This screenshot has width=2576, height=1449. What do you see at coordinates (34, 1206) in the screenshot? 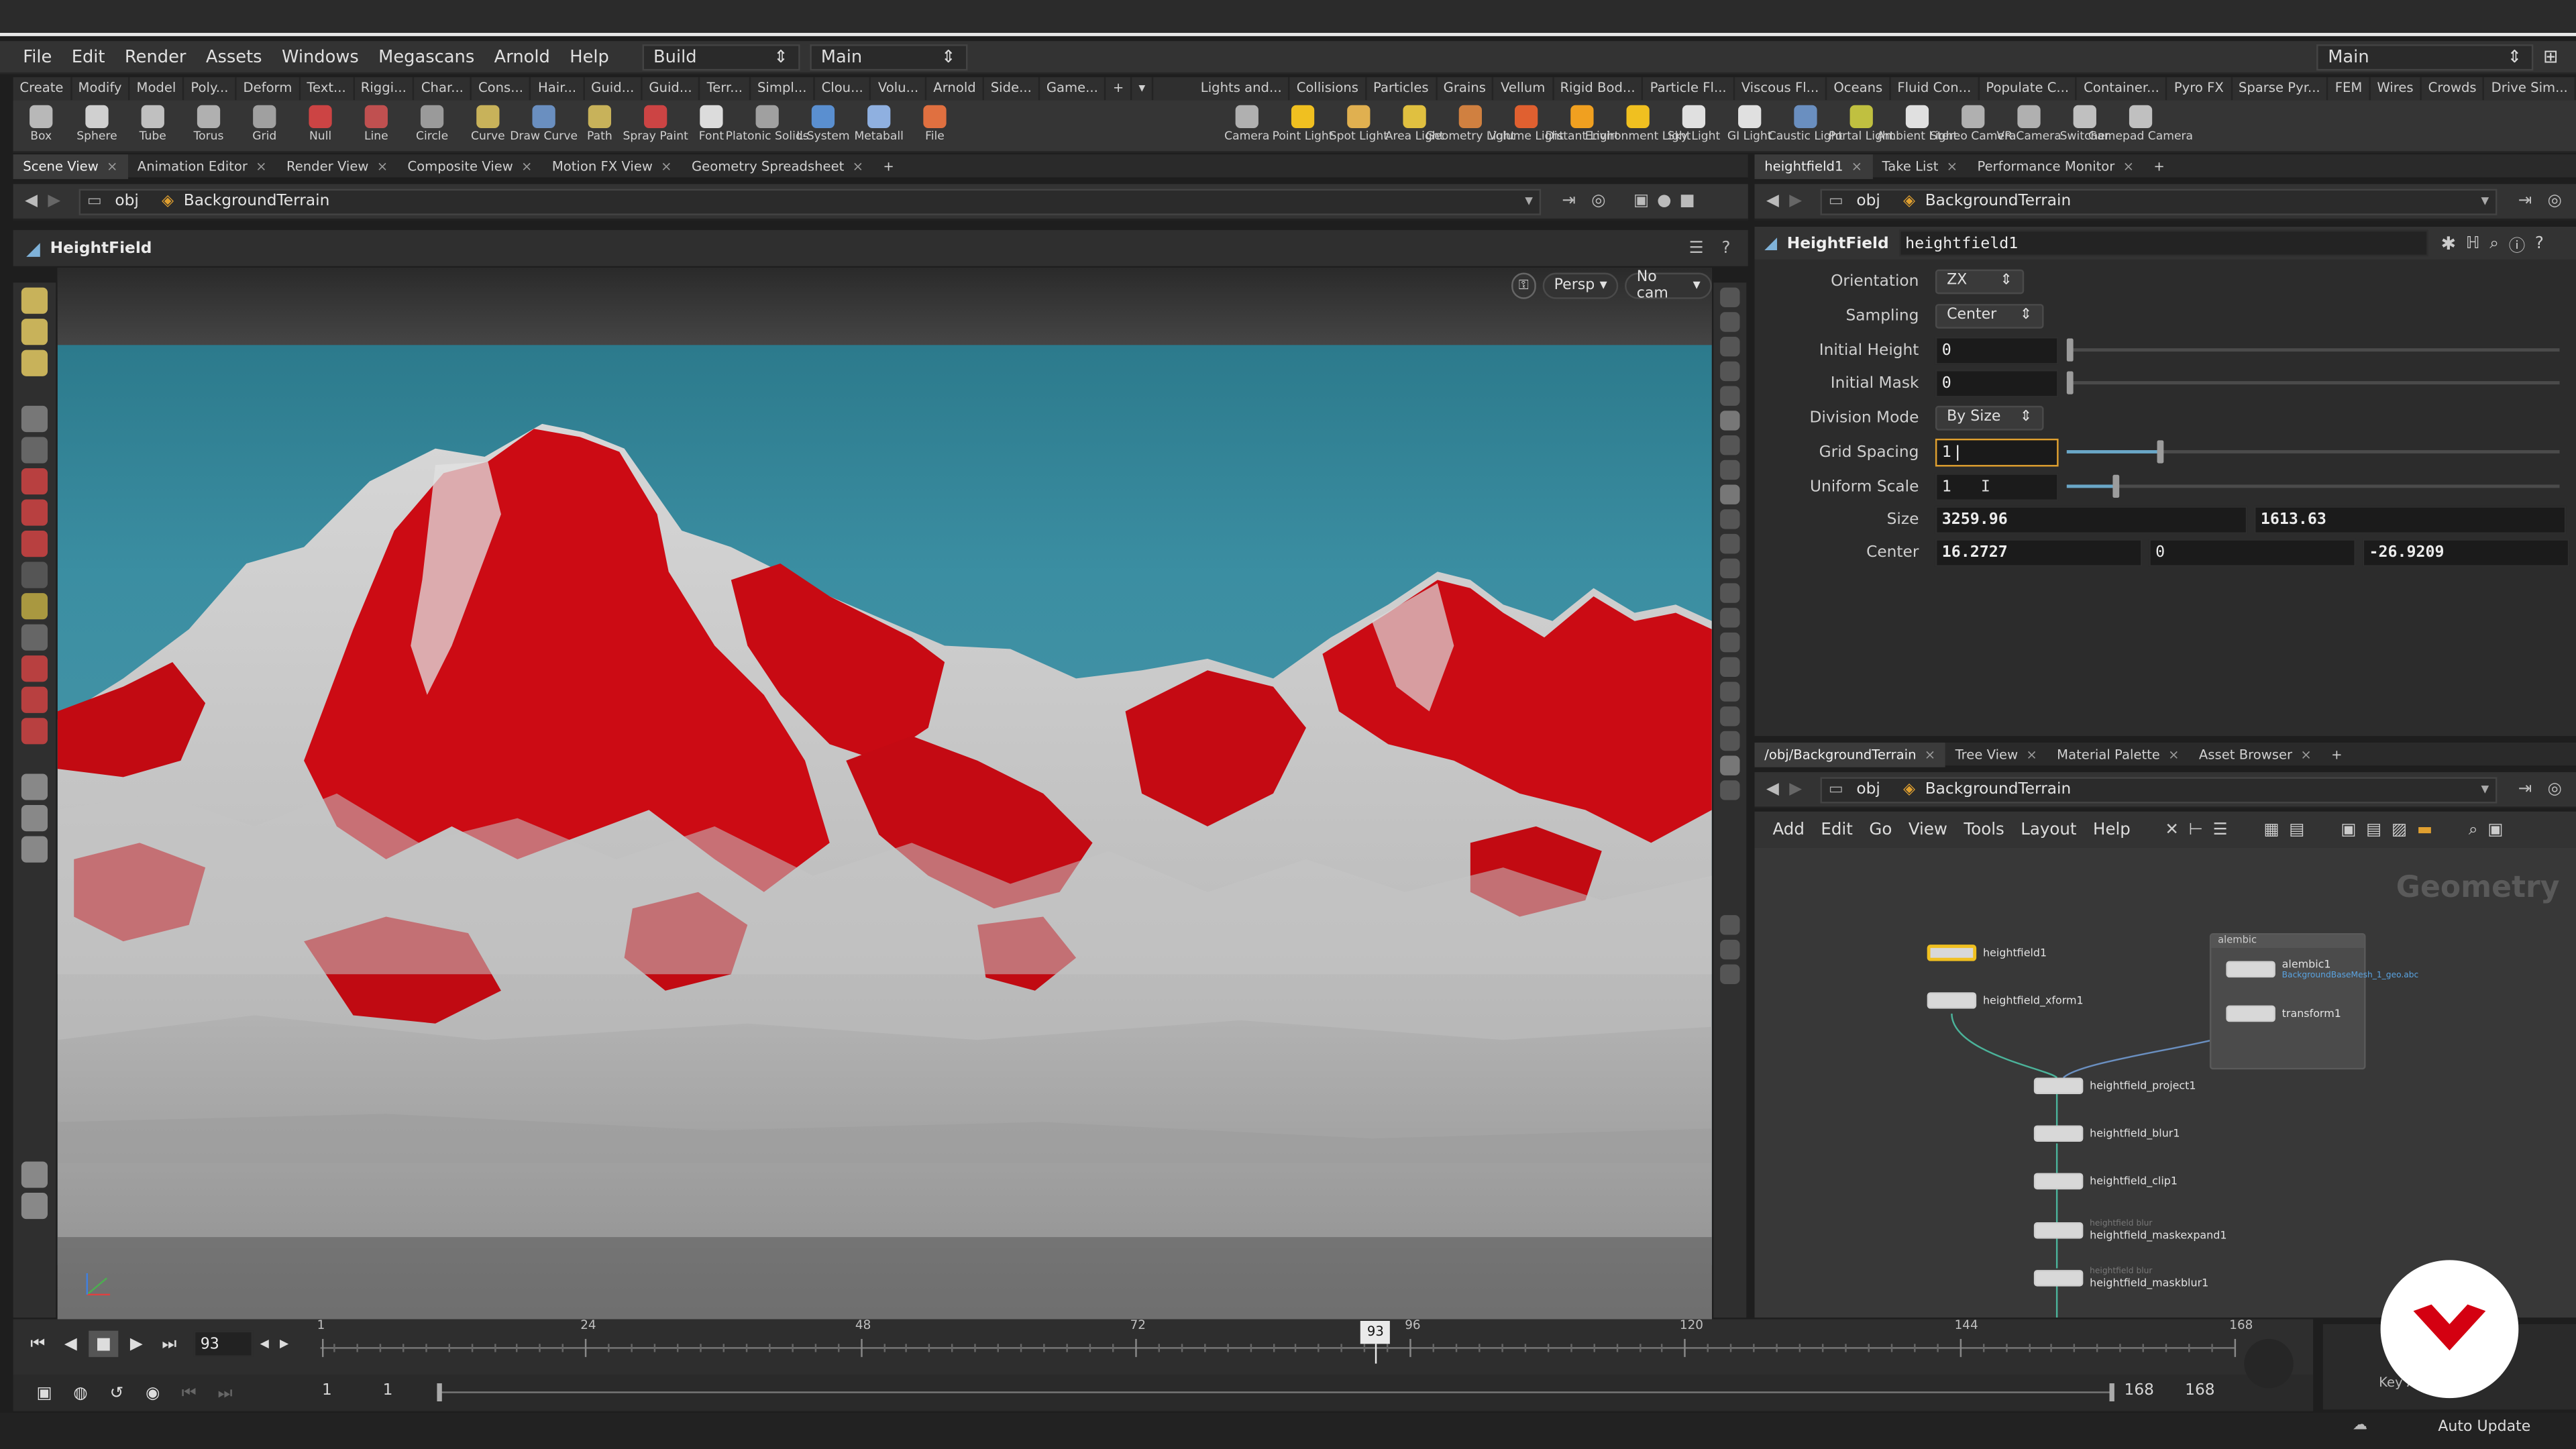
I see `reference-plane-icon` at bounding box center [34, 1206].